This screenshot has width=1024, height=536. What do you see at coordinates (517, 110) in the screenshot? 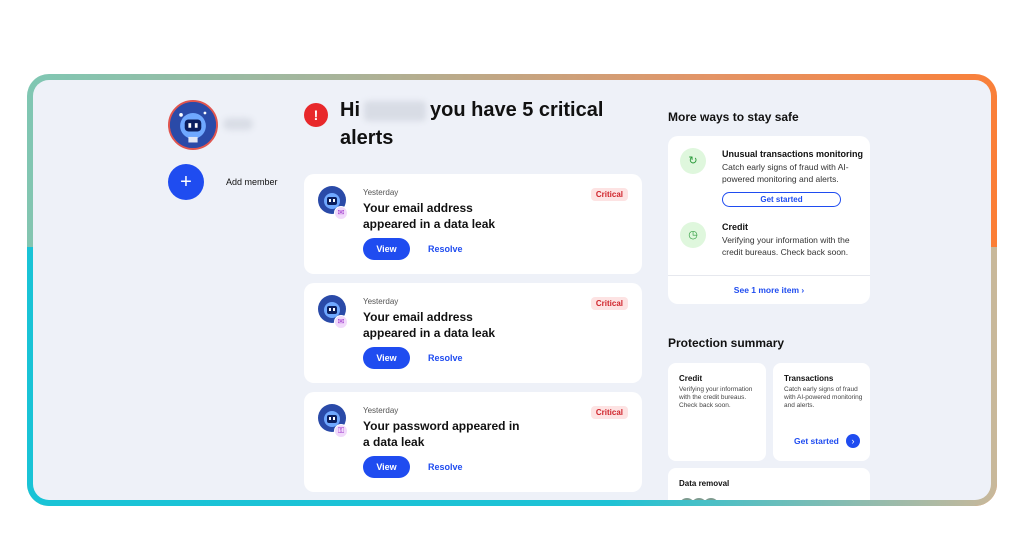
I see `greeting-suffix: you have 5 critical` at bounding box center [517, 110].